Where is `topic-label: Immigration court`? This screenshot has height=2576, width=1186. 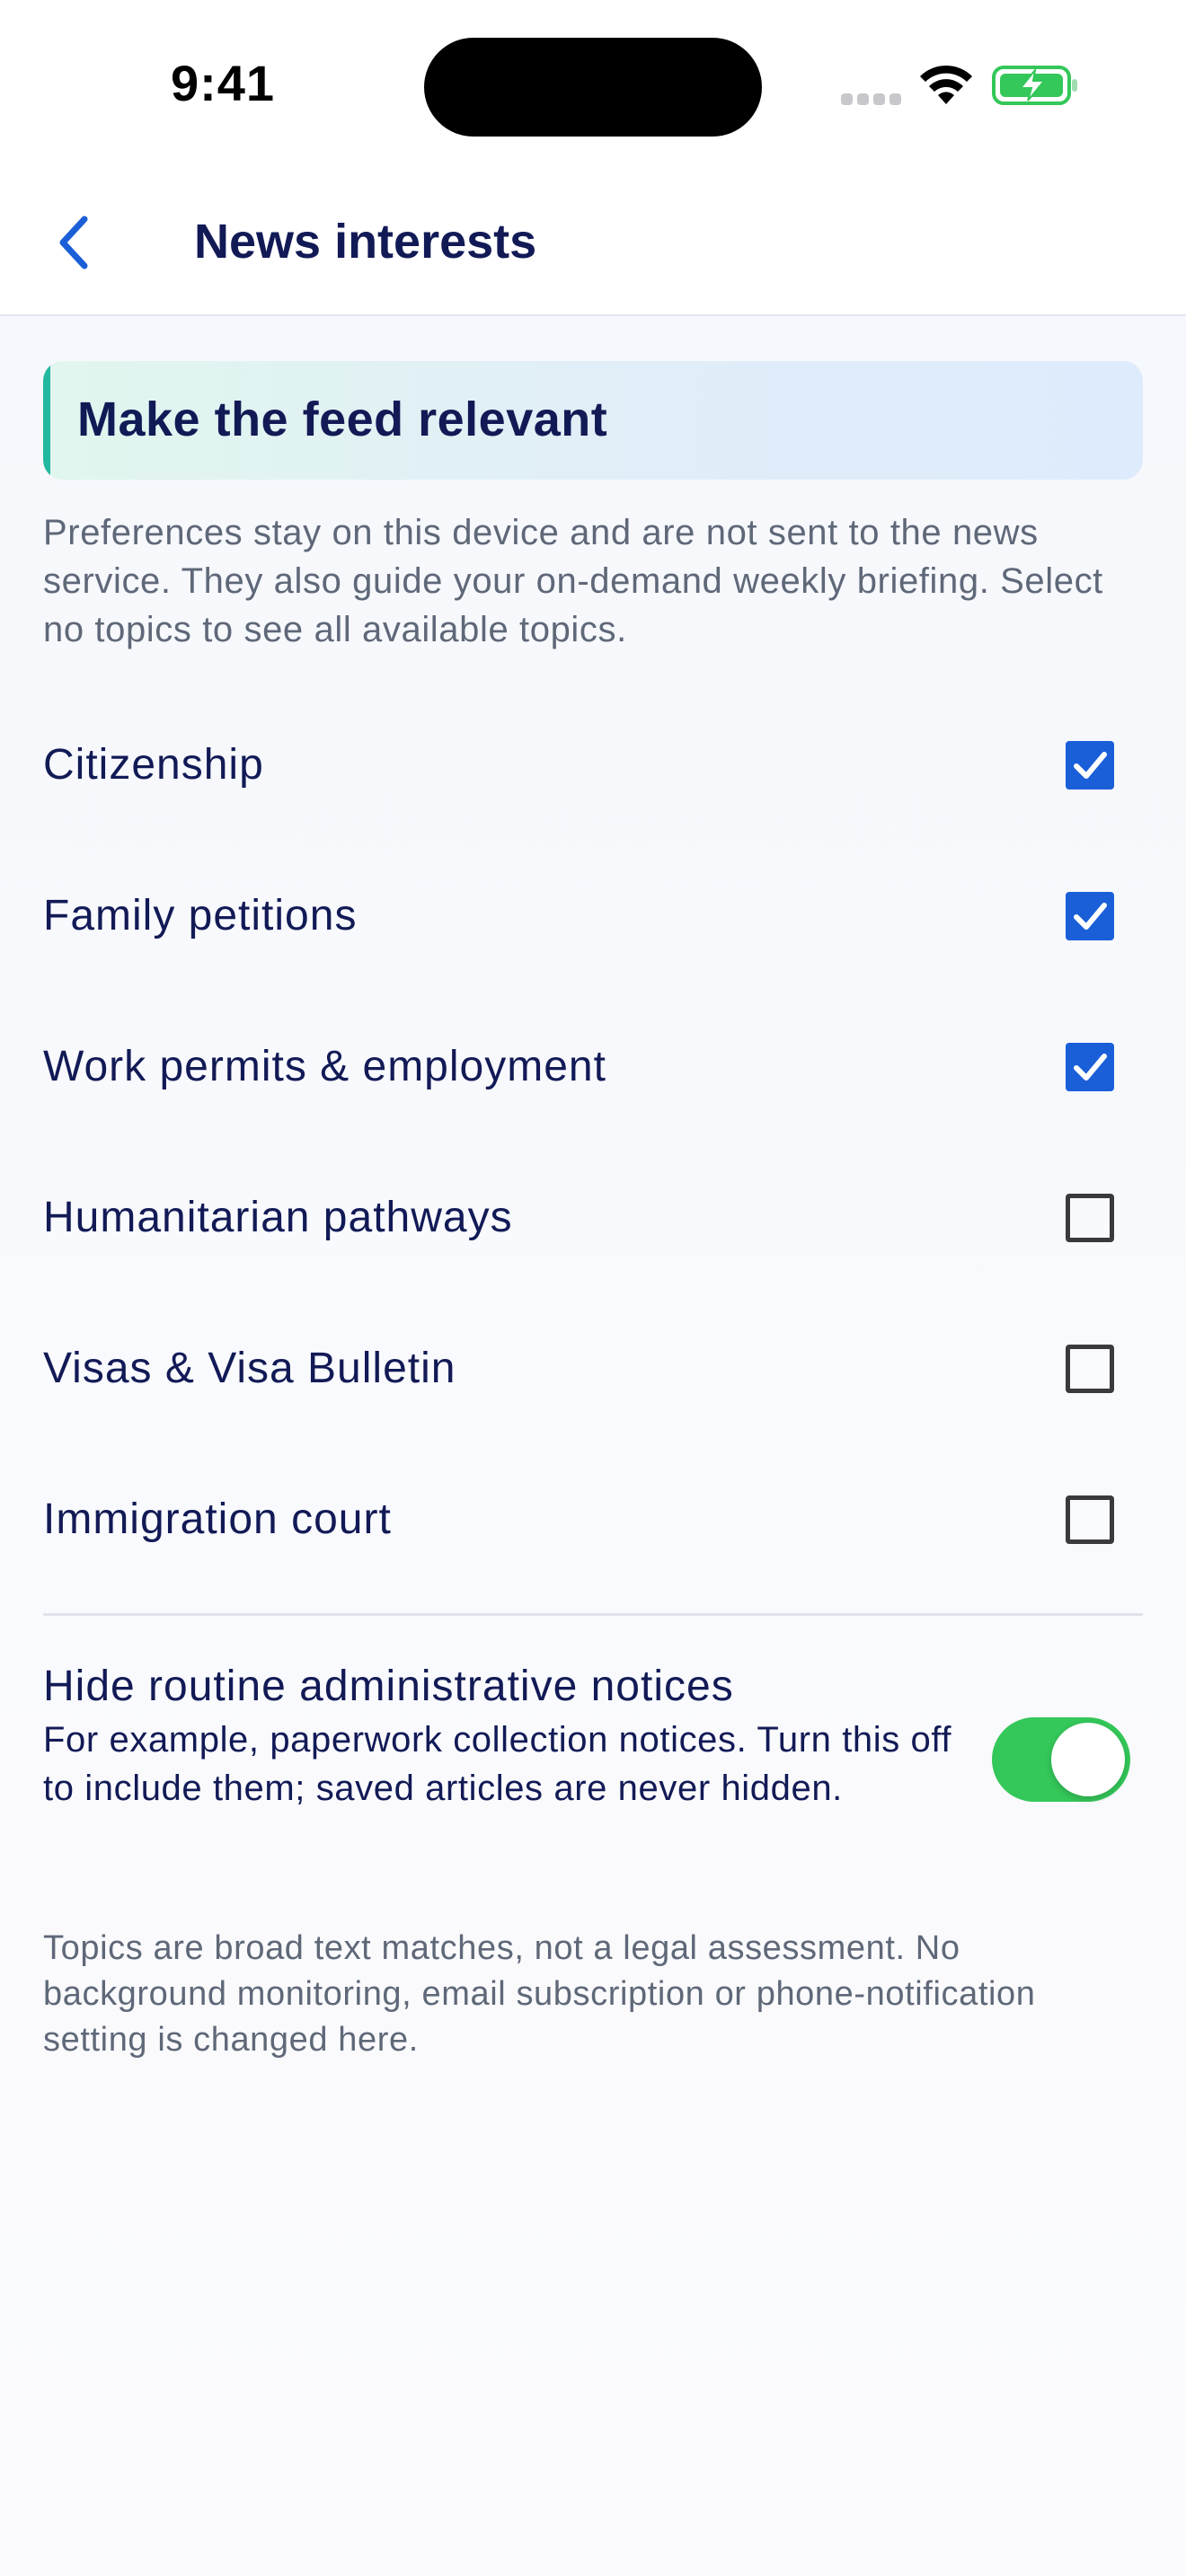
topic-label: Immigration court is located at coordinates (217, 1519).